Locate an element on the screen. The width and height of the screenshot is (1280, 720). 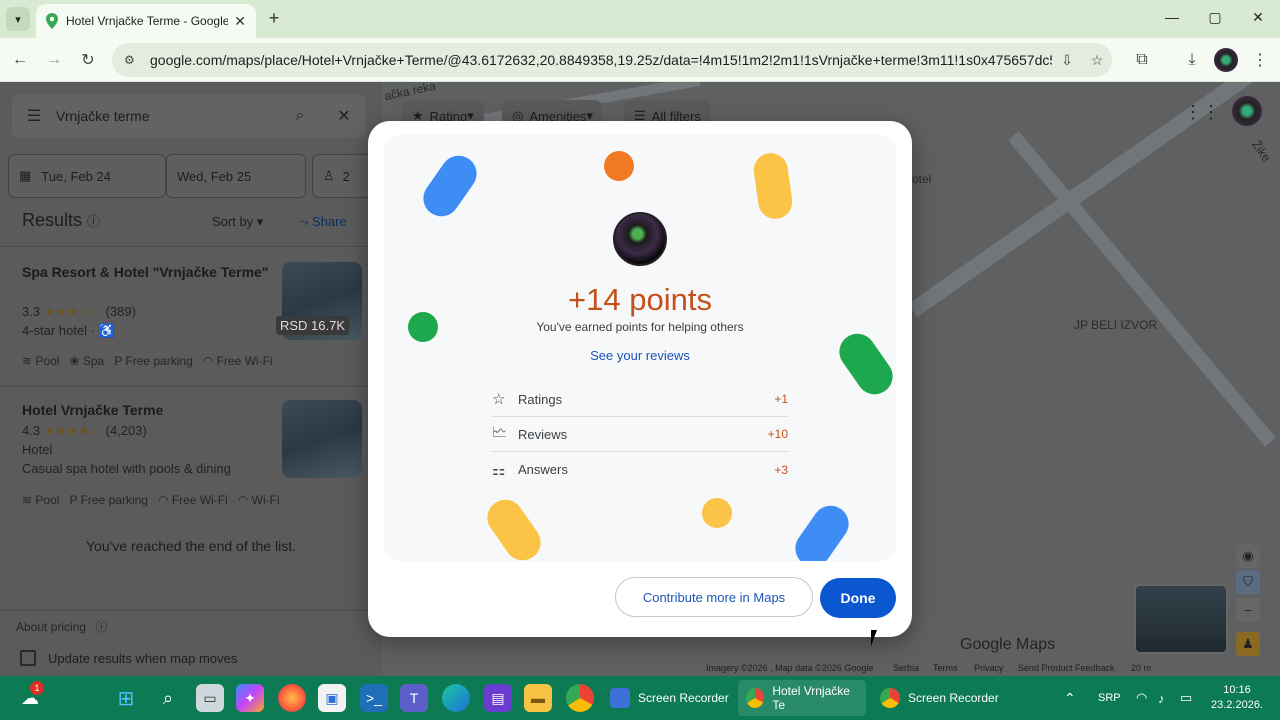
clear-search-icon: ✕ is located at coordinates (344, 116).